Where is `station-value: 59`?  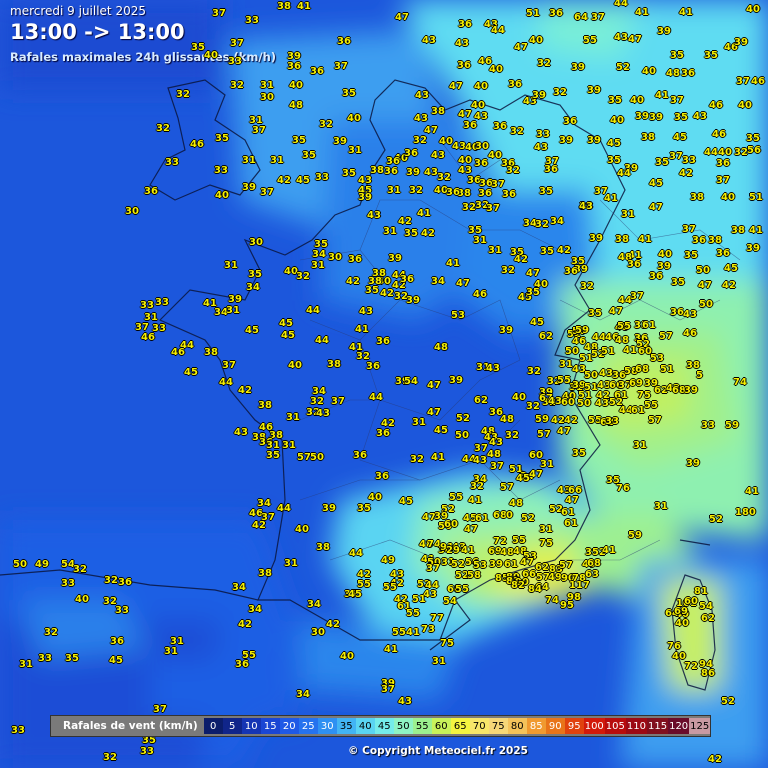 station-value: 59 is located at coordinates (732, 425).